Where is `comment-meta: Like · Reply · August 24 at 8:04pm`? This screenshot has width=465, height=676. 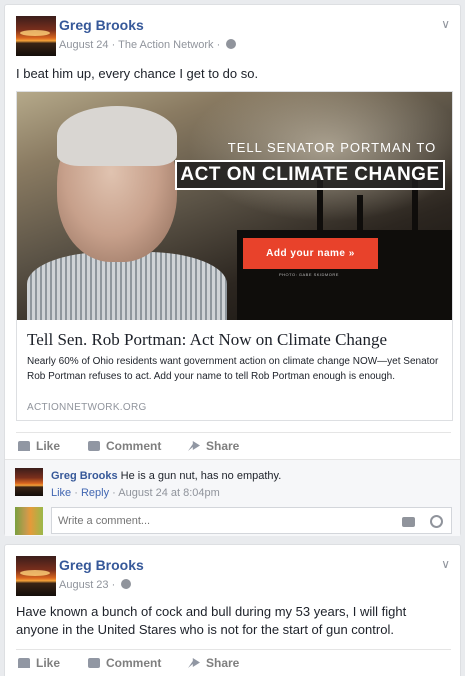
comment-meta: Like · Reply · August 24 at 8:04pm is located at coordinates (135, 493).